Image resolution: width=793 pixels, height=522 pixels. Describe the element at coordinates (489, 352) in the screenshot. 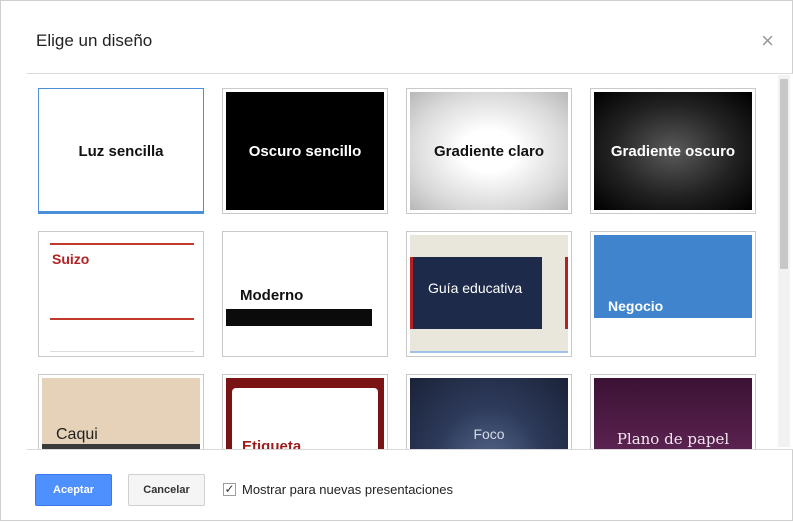

I see `guia-bottom-rule` at that location.